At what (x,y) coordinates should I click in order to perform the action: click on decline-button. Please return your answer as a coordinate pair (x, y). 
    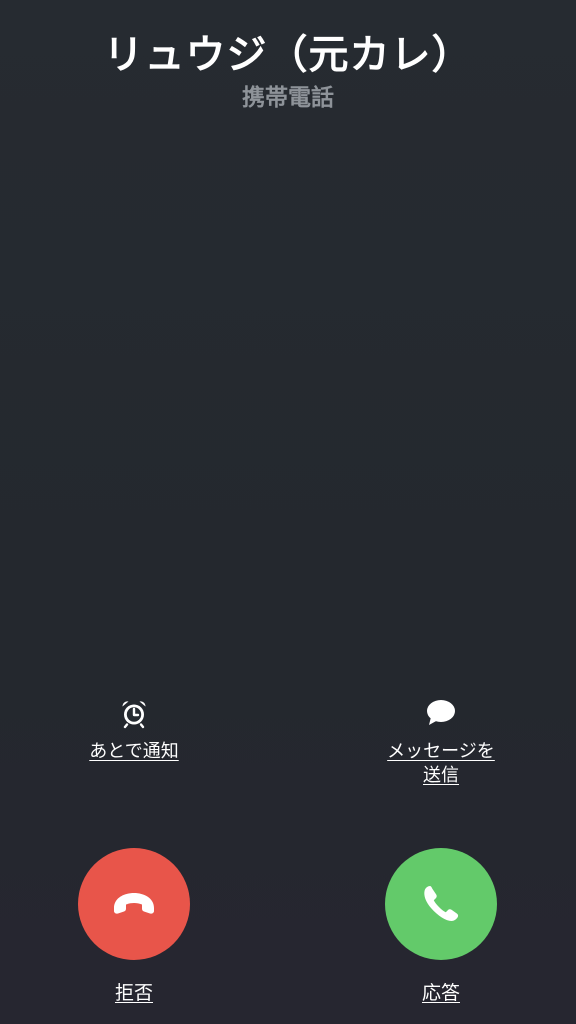
    Looking at the image, I should click on (134, 904).